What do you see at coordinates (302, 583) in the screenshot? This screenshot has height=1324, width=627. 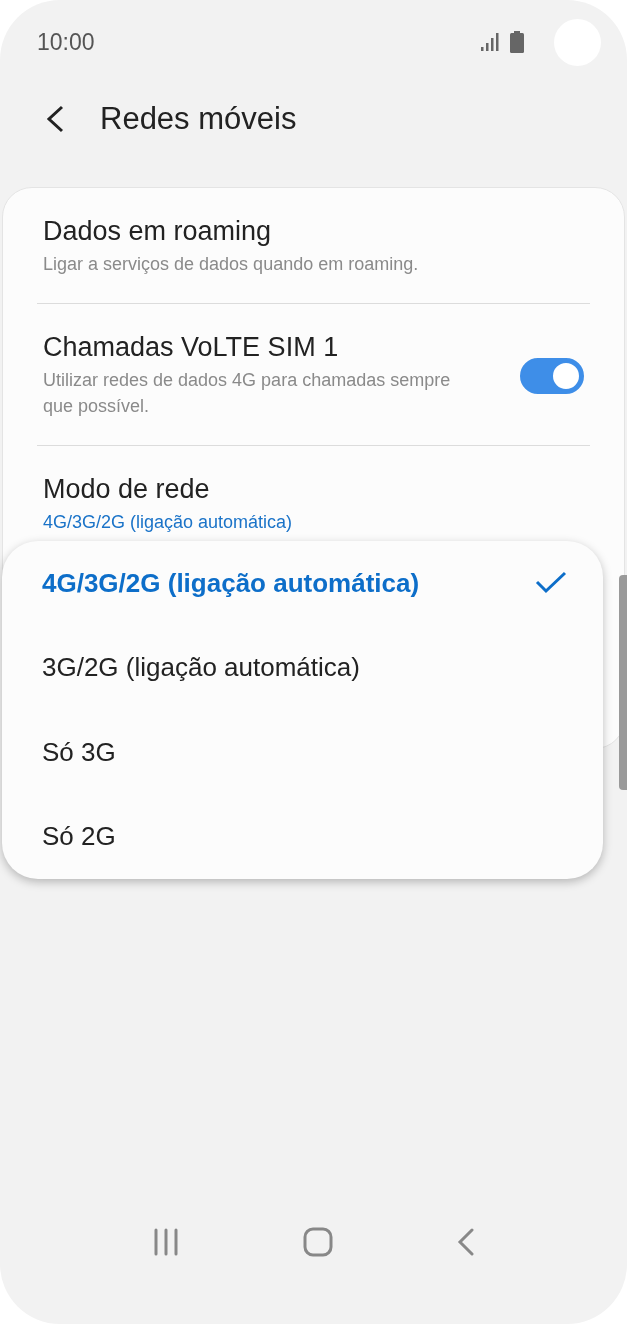 I see `option-item: 4G/3G/2G (ligação automática)` at bounding box center [302, 583].